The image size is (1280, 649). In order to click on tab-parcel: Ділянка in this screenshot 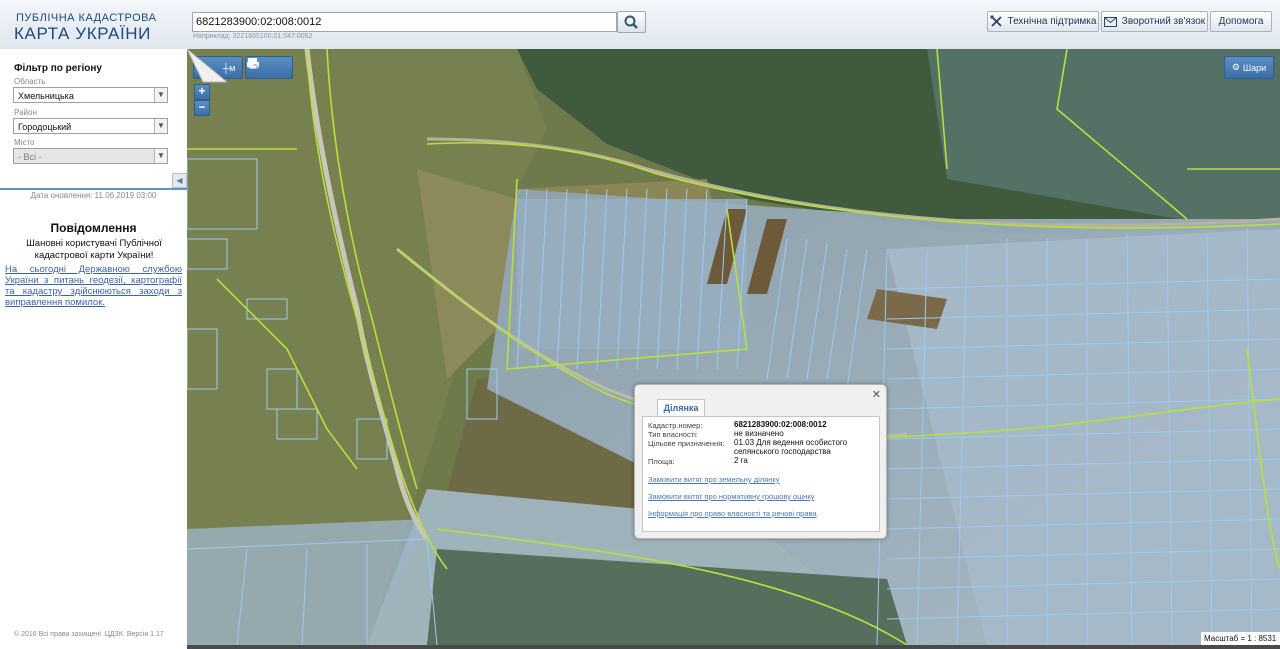, I will do `click(681, 408)`.